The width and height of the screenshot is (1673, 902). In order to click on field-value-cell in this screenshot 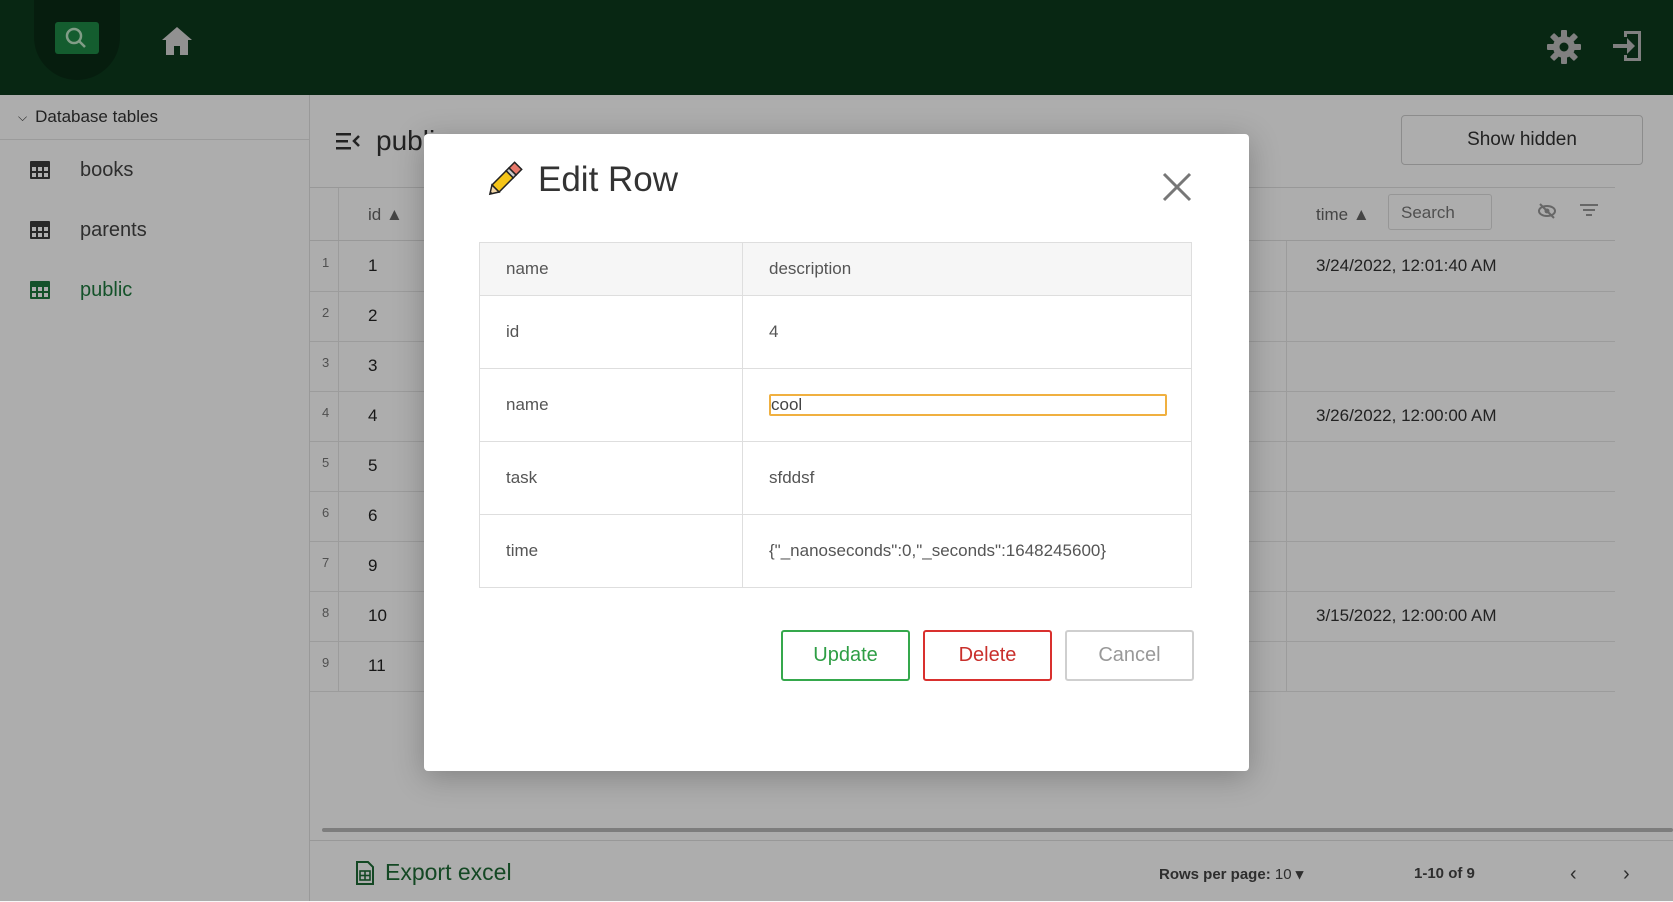, I will do `click(967, 405)`.